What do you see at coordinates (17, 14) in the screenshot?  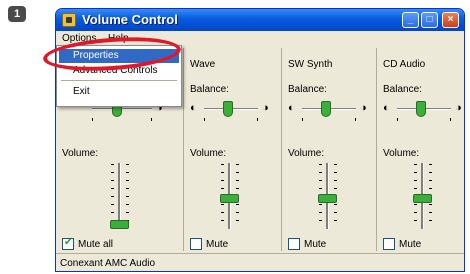 I see `step-number-badge: 1` at bounding box center [17, 14].